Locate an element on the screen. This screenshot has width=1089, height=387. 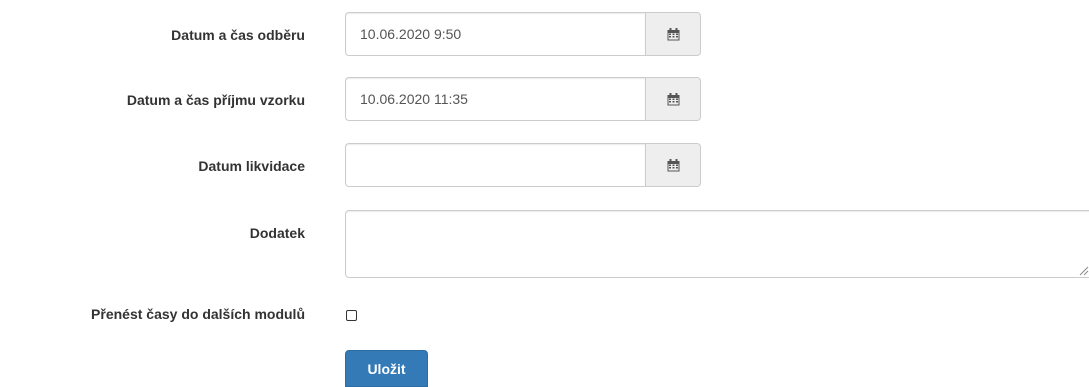
receipt-datetime-group is located at coordinates (523, 99).